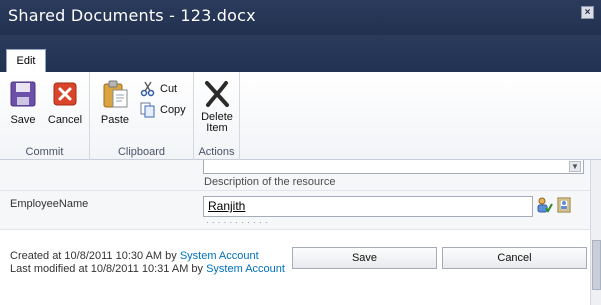 Image resolution: width=601 pixels, height=305 pixels. Describe the element at coordinates (227, 206) in the screenshot. I see `employee-name-value: Ranjith` at that location.